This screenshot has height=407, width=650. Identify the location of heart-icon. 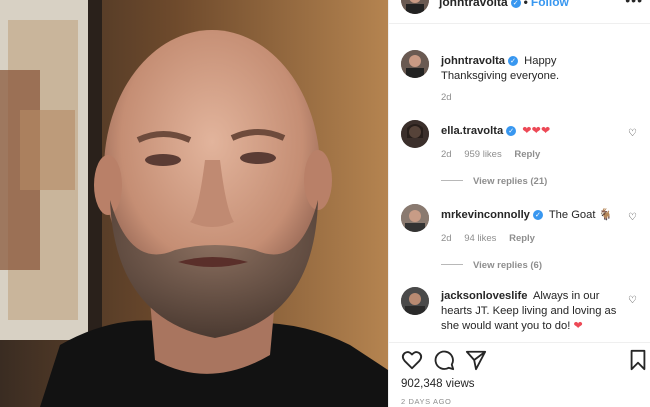
(412, 360).